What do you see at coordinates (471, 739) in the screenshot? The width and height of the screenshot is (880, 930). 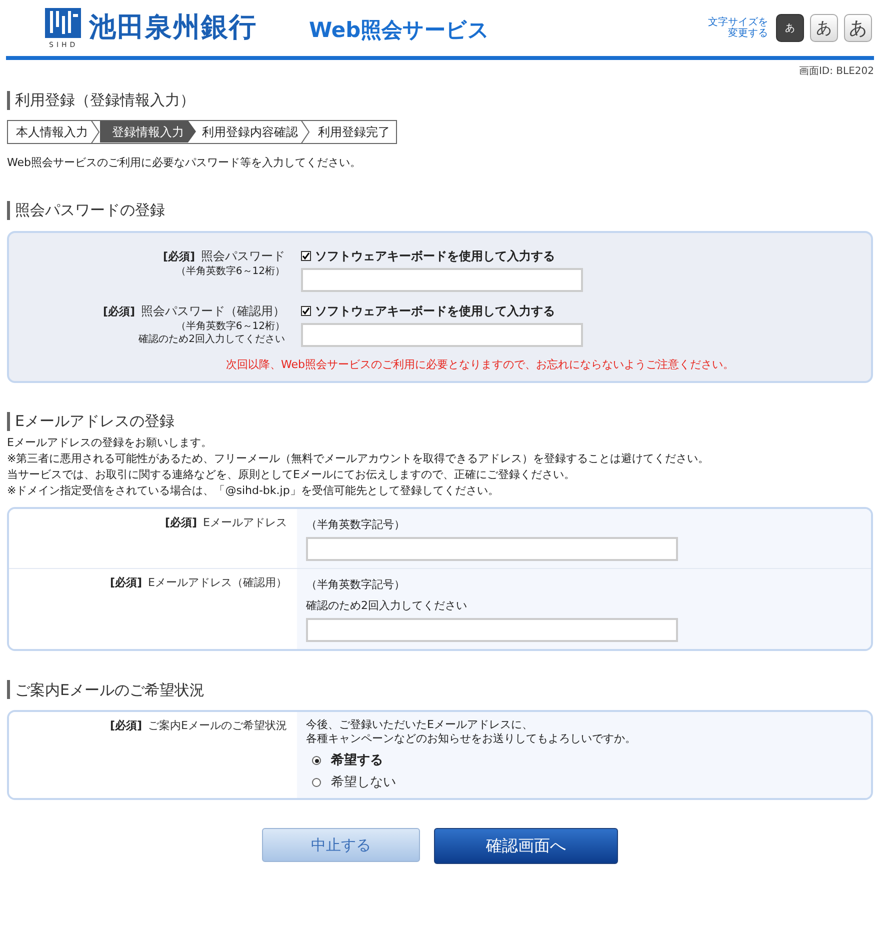 I see `question-text: 各種キャンペーンなどのお知らせをお送りしてもよろしいですか。` at bounding box center [471, 739].